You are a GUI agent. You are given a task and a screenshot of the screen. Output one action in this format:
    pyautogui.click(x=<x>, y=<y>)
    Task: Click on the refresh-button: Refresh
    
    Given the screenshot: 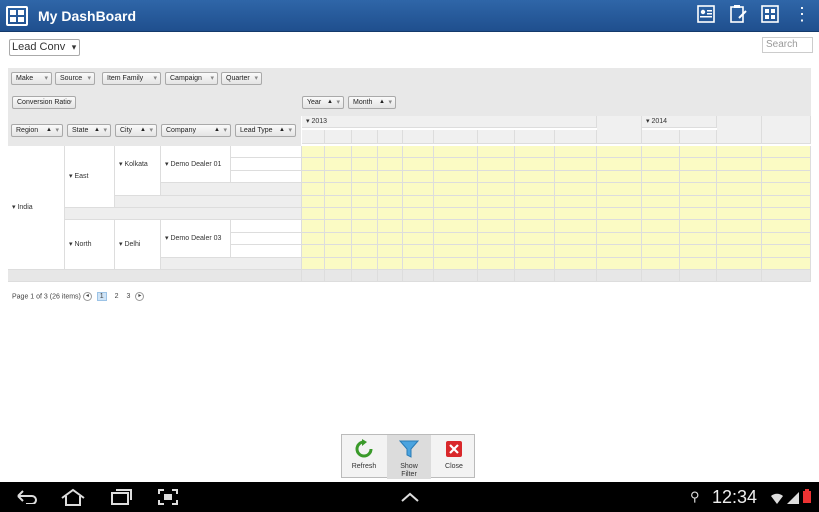 What is the action you would take?
    pyautogui.click(x=364, y=457)
    